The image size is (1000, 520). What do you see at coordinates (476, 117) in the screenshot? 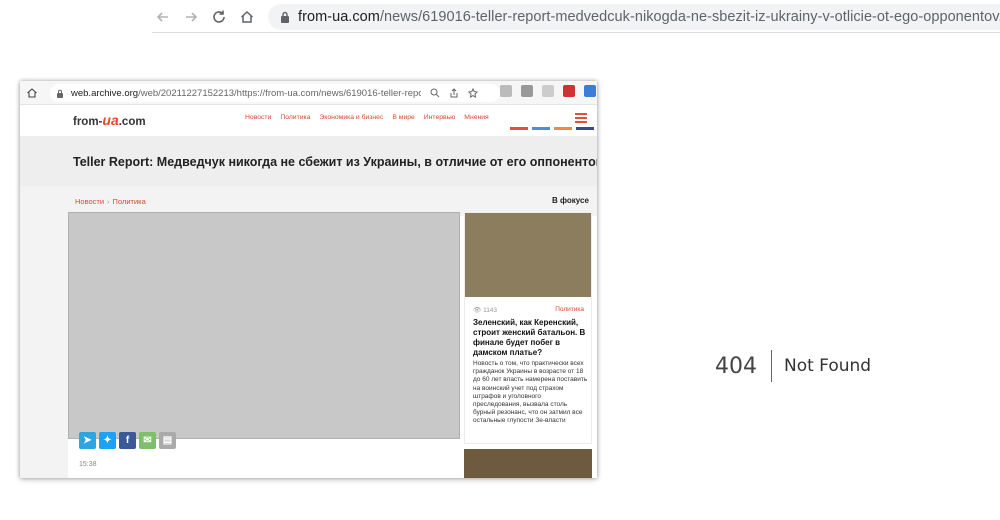
I see `nav-item-opinions: Мнения` at bounding box center [476, 117].